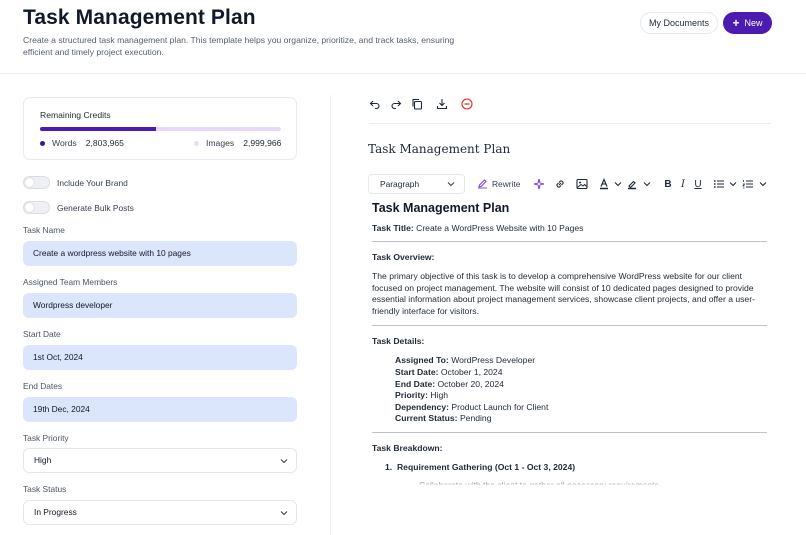 Image resolution: width=806 pixels, height=535 pixels. Describe the element at coordinates (539, 184) in the screenshot. I see `sparkle-icon` at that location.